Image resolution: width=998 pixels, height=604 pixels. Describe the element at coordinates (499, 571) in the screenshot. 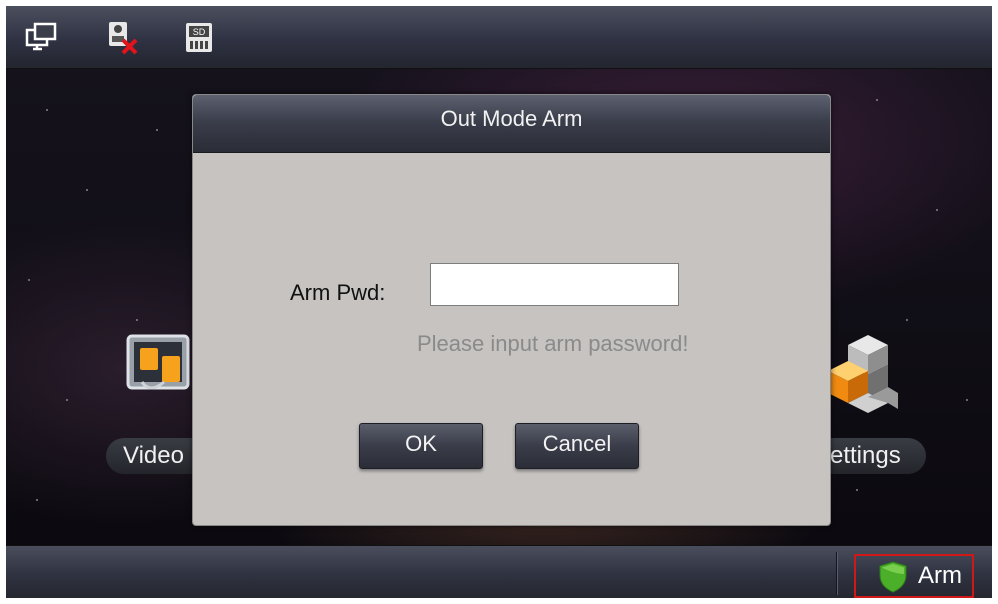

I see `bottom-bar: Arm` at that location.